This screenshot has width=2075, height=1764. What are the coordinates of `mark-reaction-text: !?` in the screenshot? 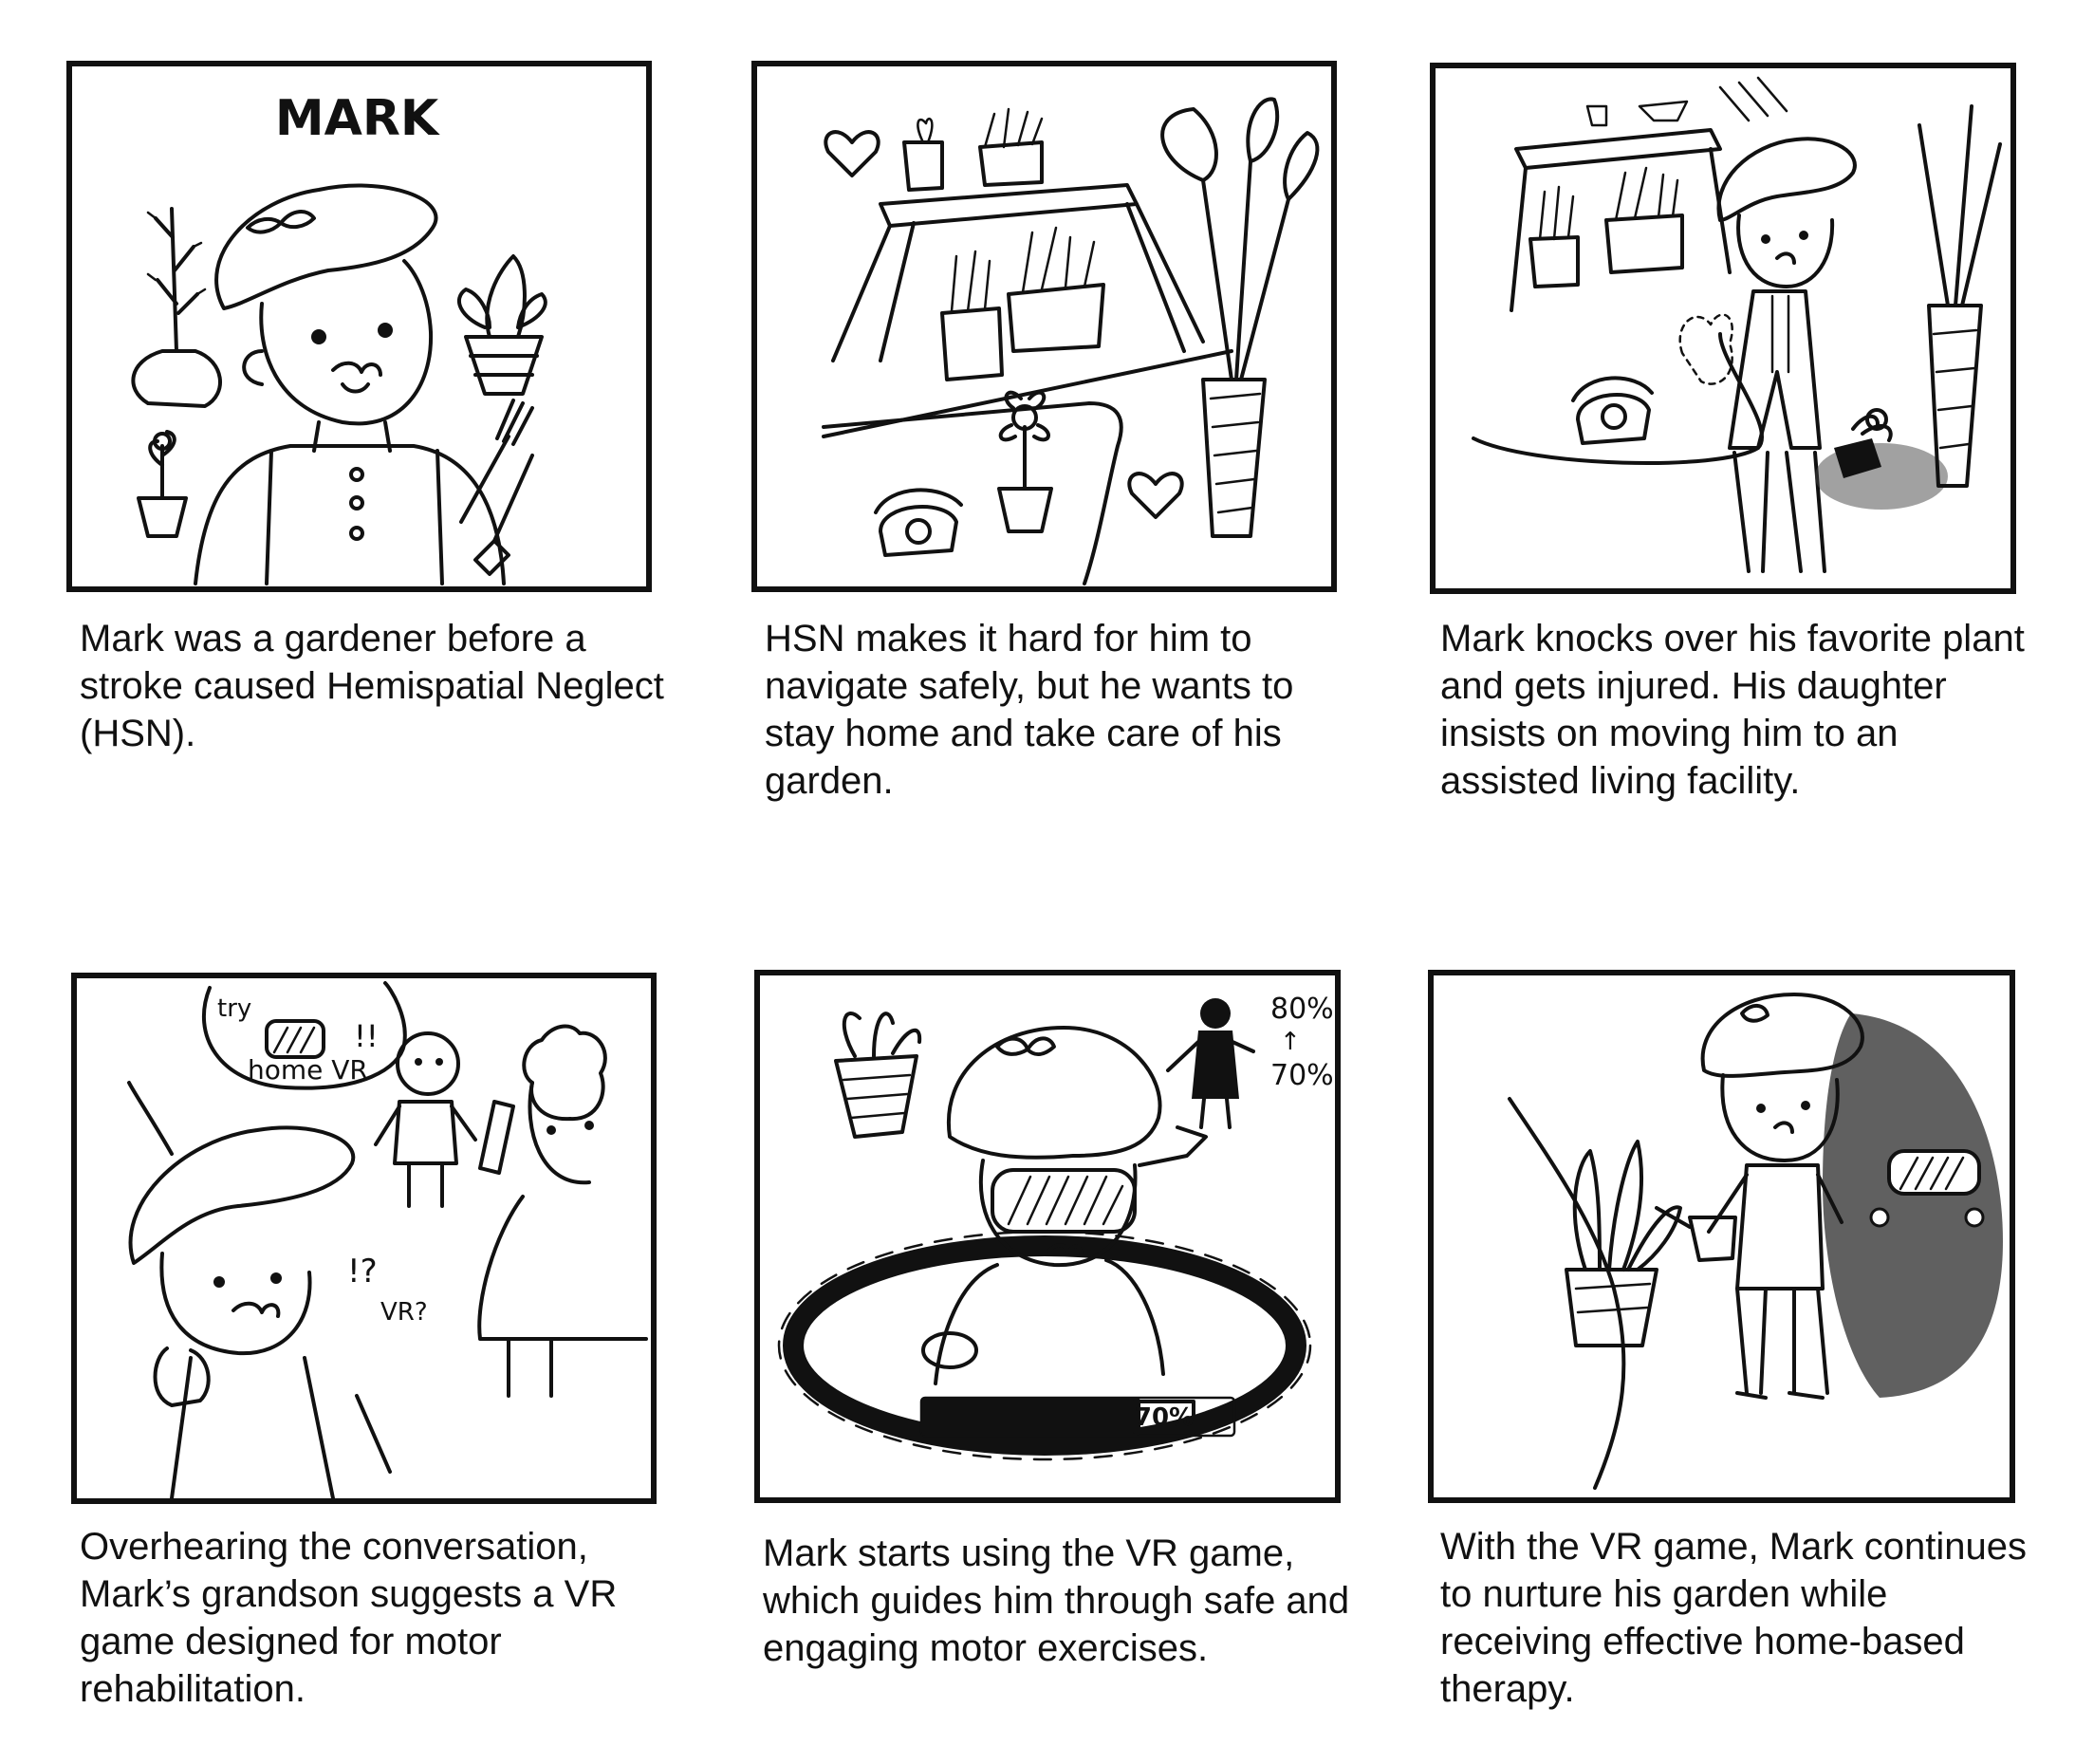 It's located at (362, 1272).